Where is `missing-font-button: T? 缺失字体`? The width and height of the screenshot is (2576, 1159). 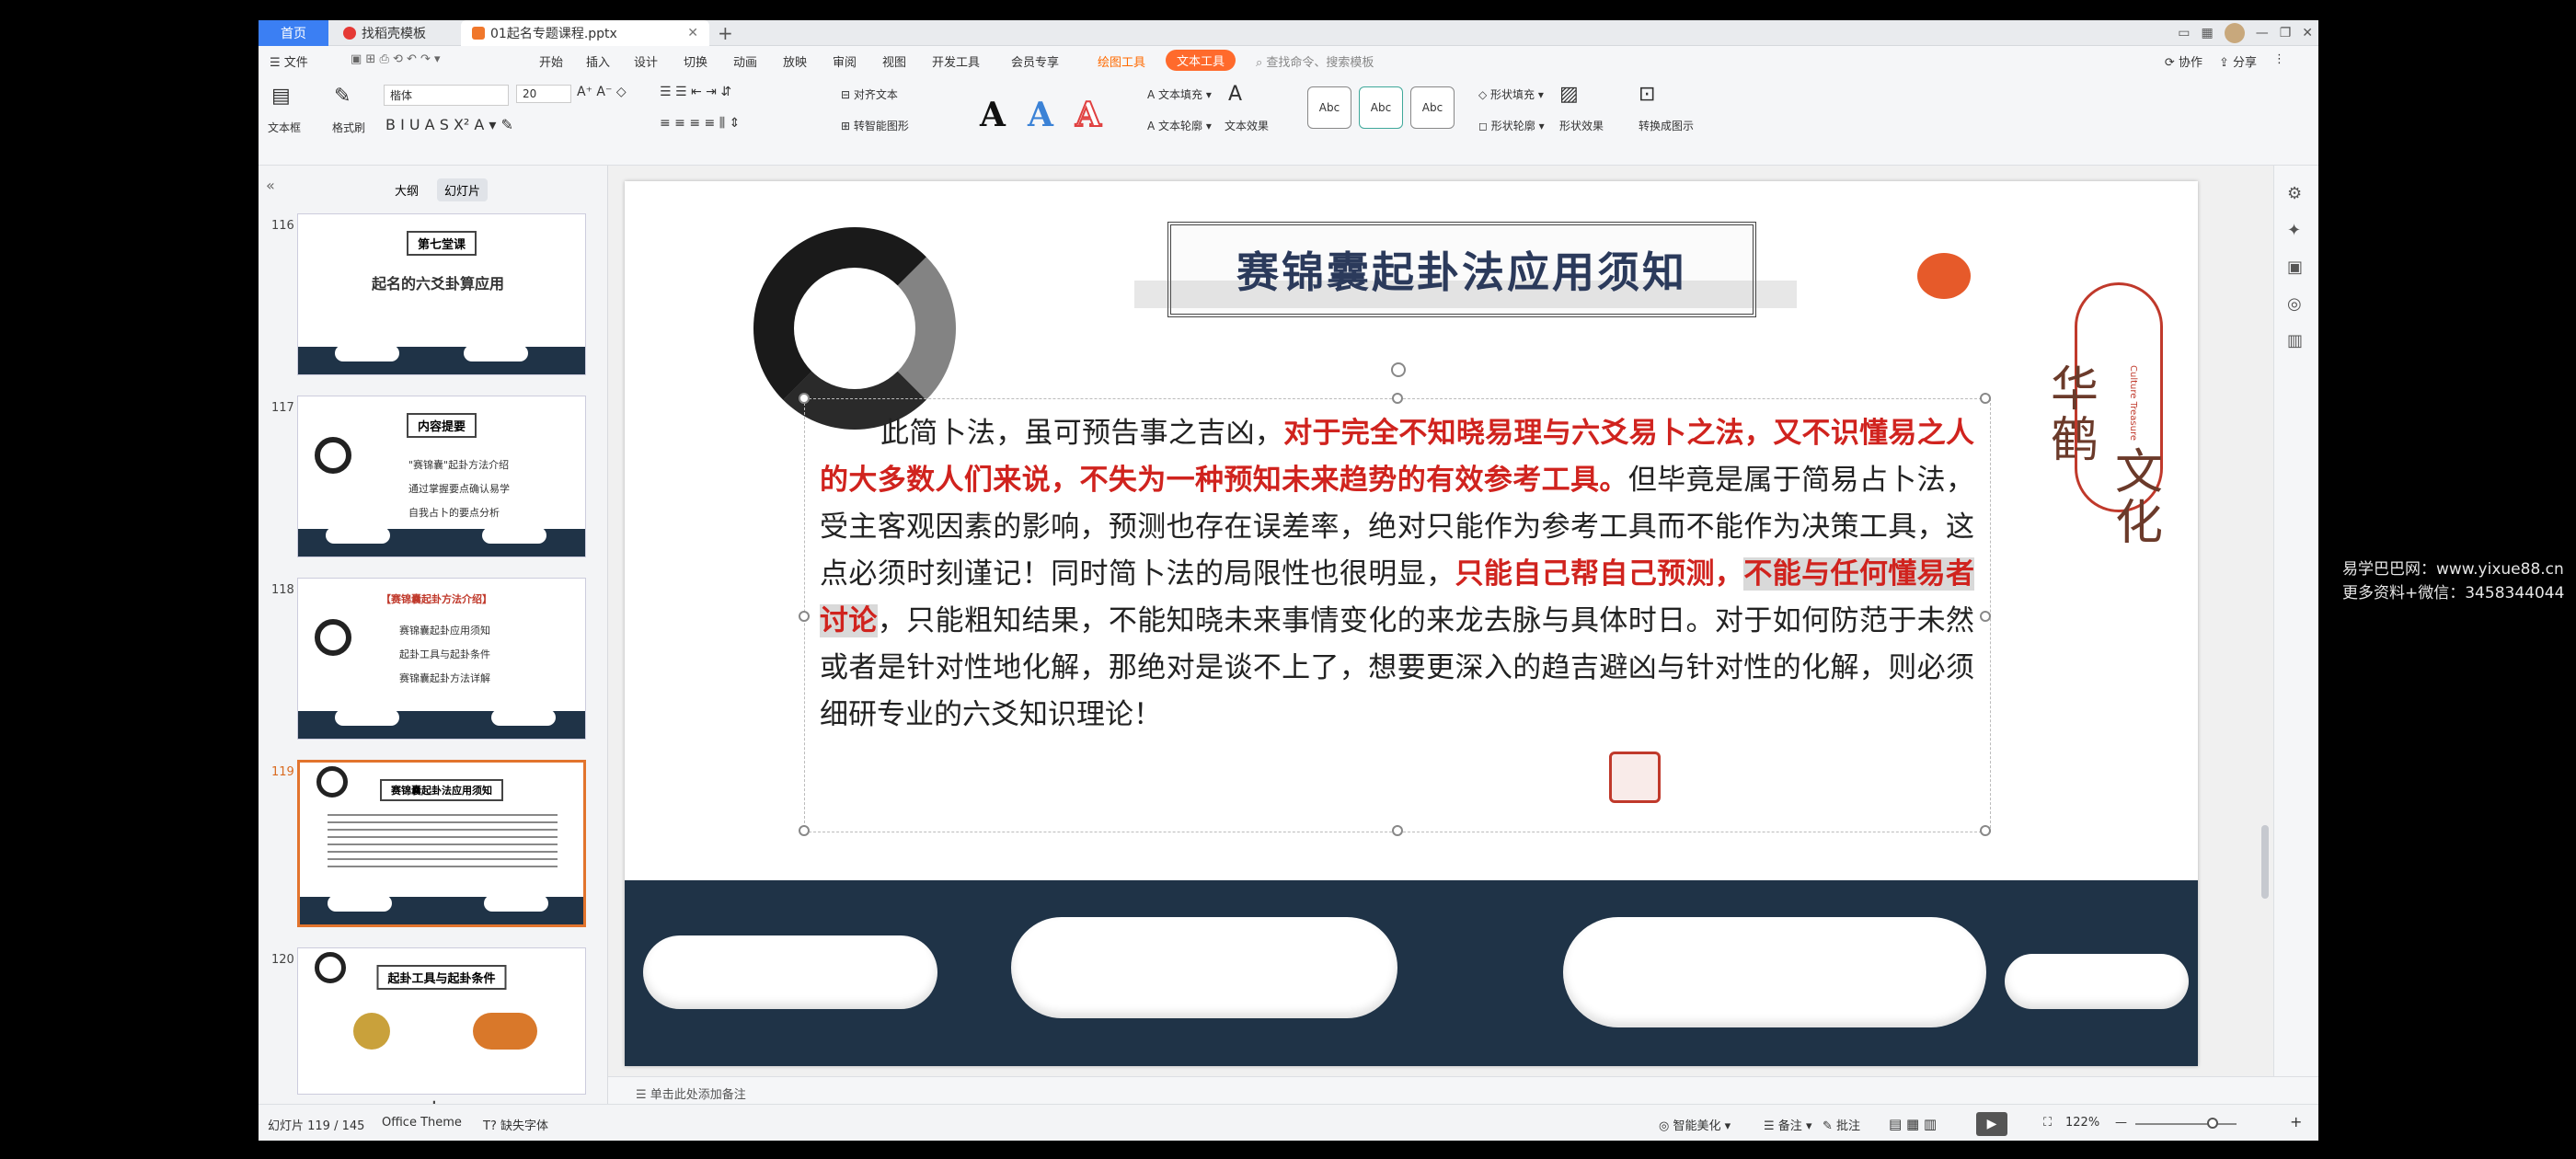
missing-font-button: T? 缺失字体 is located at coordinates (515, 1124).